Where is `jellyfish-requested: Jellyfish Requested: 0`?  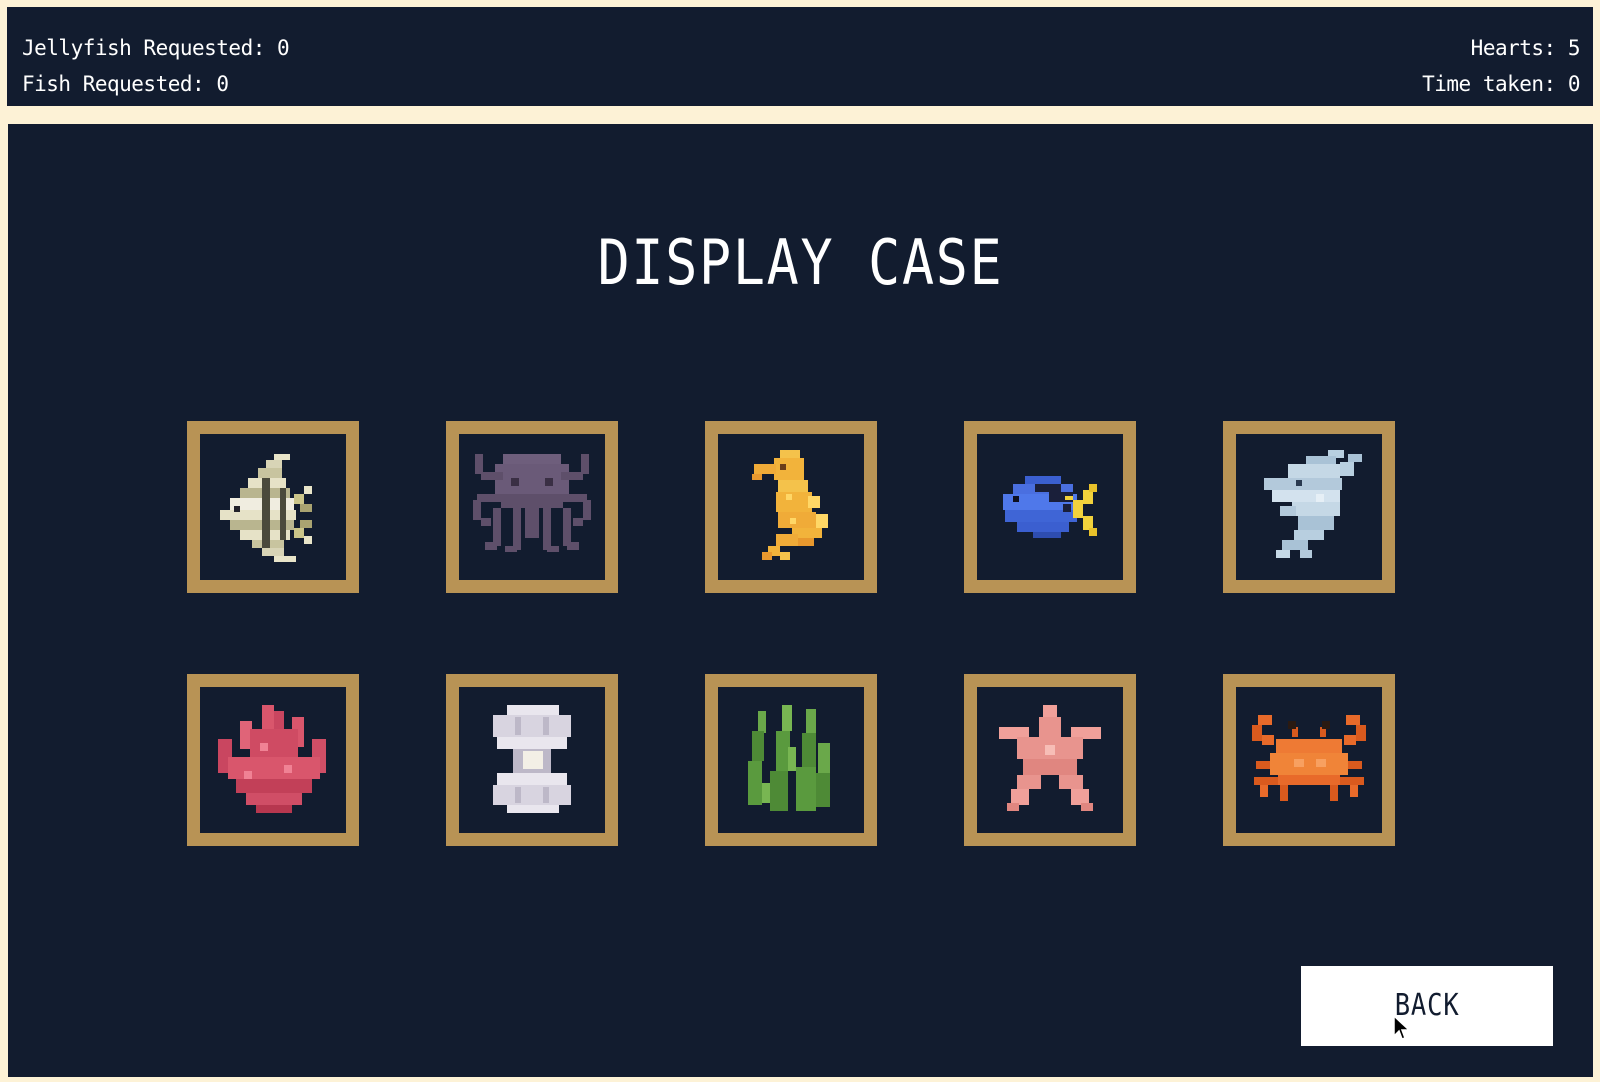 jellyfish-requested: Jellyfish Requested: 0 is located at coordinates (156, 48).